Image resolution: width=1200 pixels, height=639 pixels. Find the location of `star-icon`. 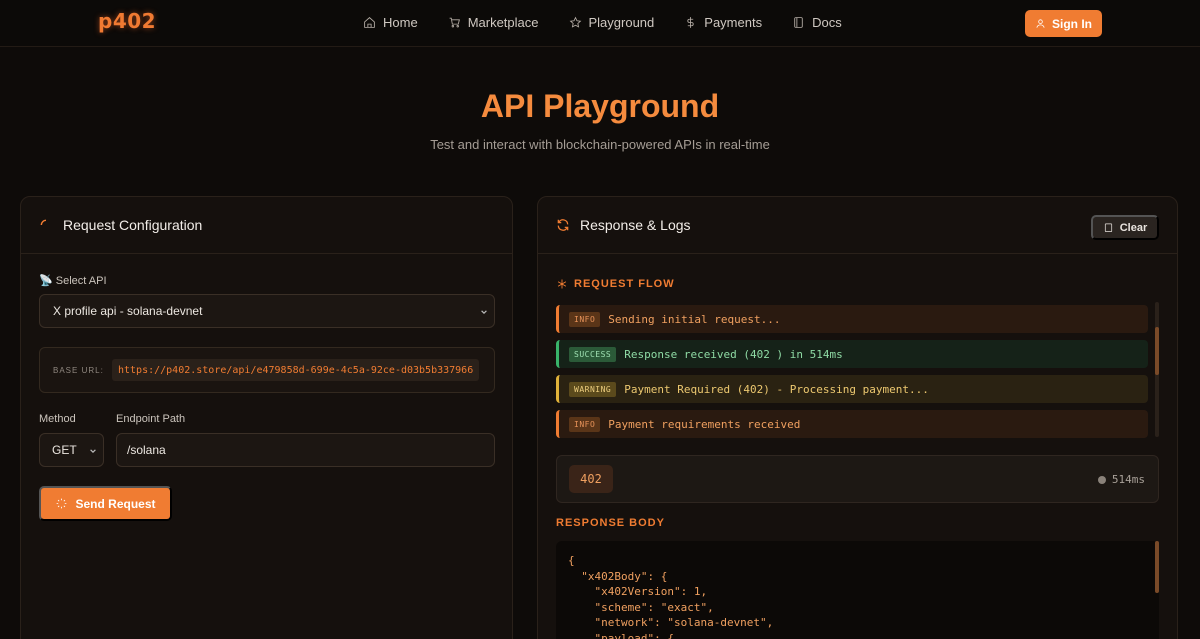

star-icon is located at coordinates (575, 22).